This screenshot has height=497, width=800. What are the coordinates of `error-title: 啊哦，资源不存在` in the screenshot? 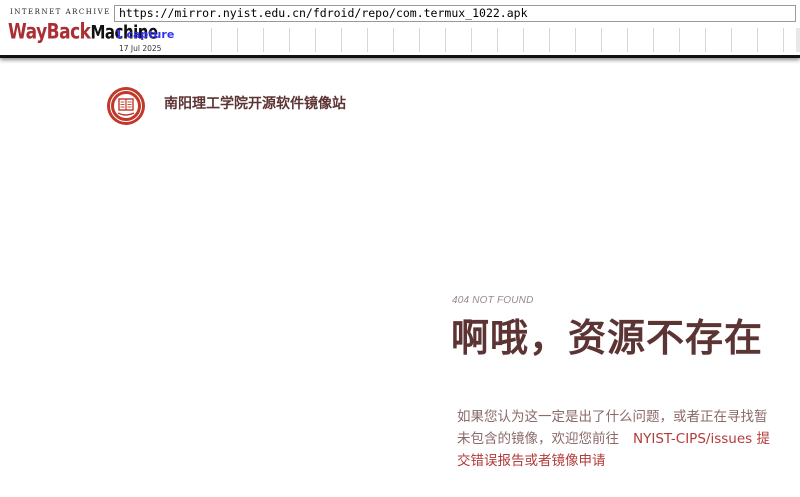 It's located at (607, 338).